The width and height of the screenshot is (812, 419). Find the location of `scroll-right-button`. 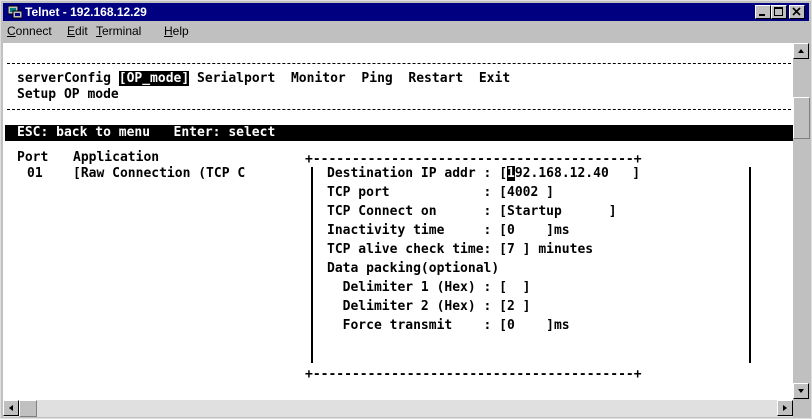

scroll-right-button is located at coordinates (785, 408).